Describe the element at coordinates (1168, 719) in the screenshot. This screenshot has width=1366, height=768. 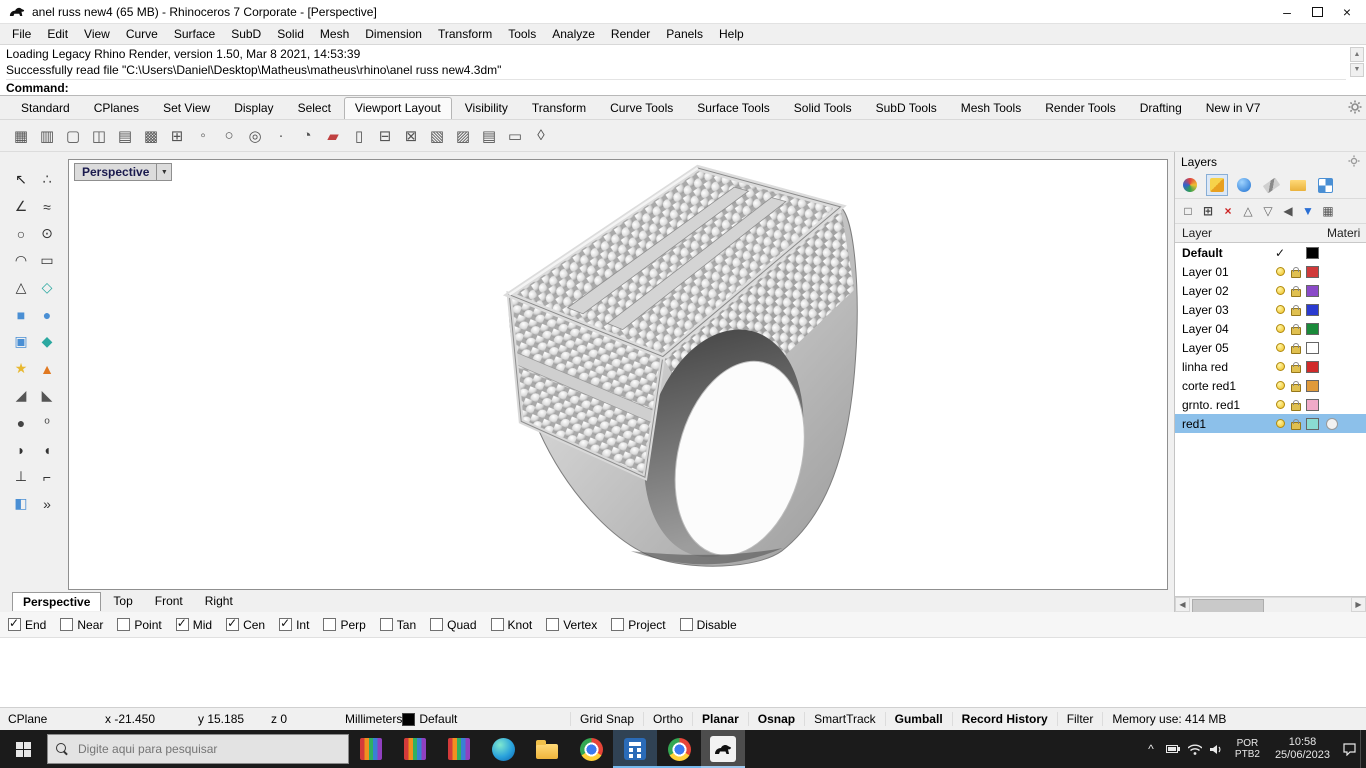
I see `status-toggle: Memory use: 414 MB` at that location.